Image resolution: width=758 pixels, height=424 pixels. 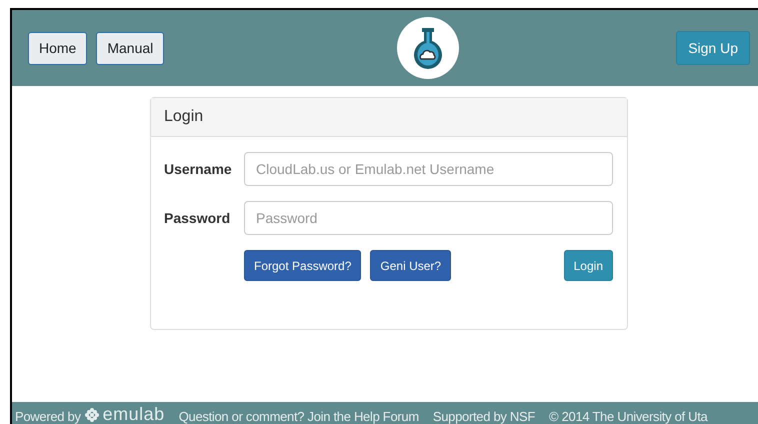 What do you see at coordinates (130, 48) in the screenshot?
I see `nav-button: Manual` at bounding box center [130, 48].